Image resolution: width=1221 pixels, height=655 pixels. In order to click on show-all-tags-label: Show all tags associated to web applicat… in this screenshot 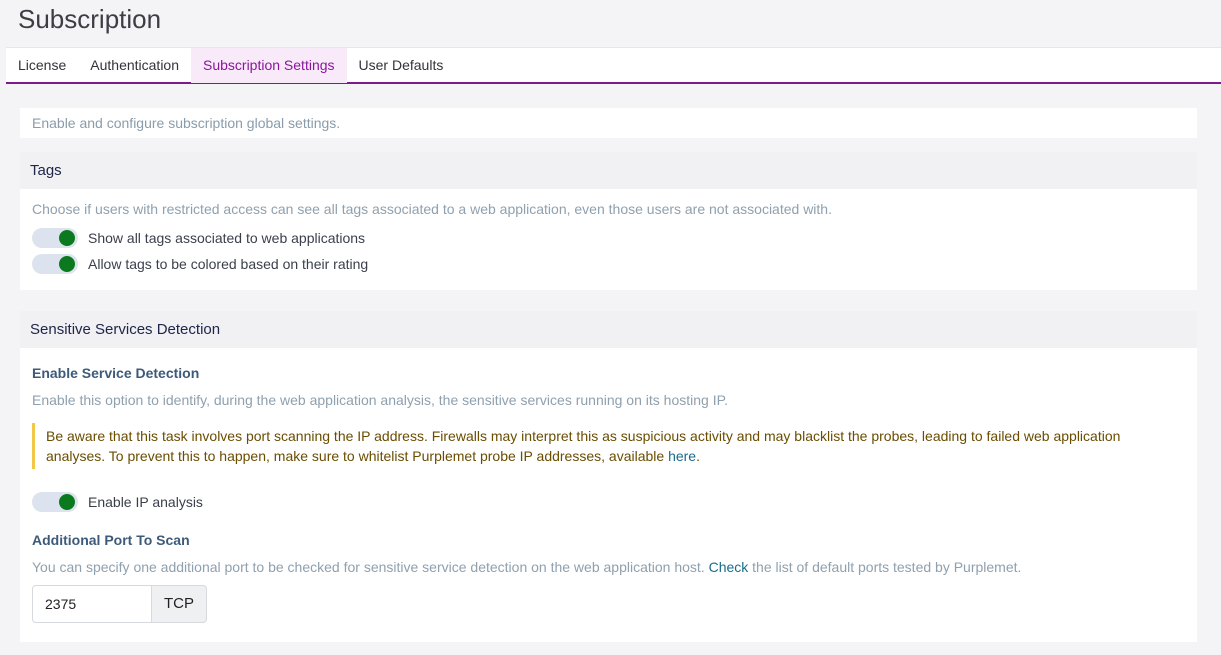, I will do `click(227, 238)`.